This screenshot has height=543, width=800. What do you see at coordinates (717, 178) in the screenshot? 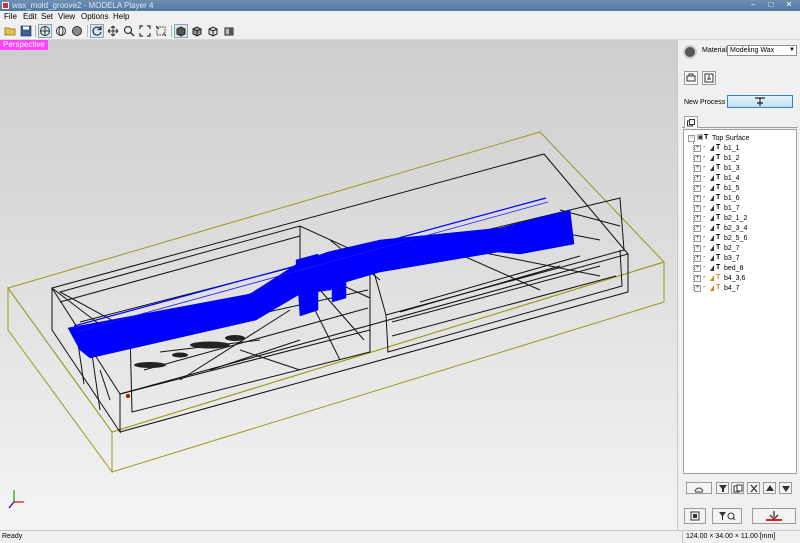
I see `tree-item: + - Tb1_4` at bounding box center [717, 178].